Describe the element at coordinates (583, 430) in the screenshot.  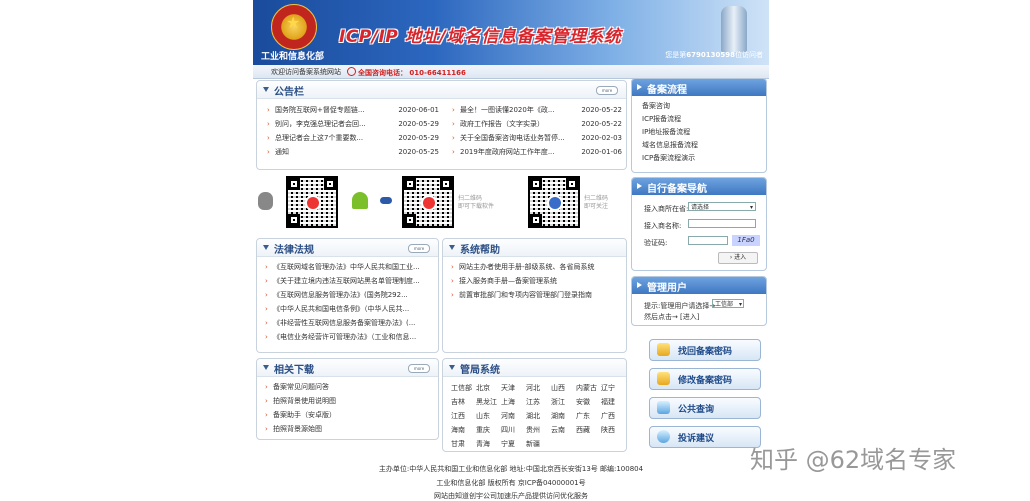
I see `province-link: 西藏` at that location.